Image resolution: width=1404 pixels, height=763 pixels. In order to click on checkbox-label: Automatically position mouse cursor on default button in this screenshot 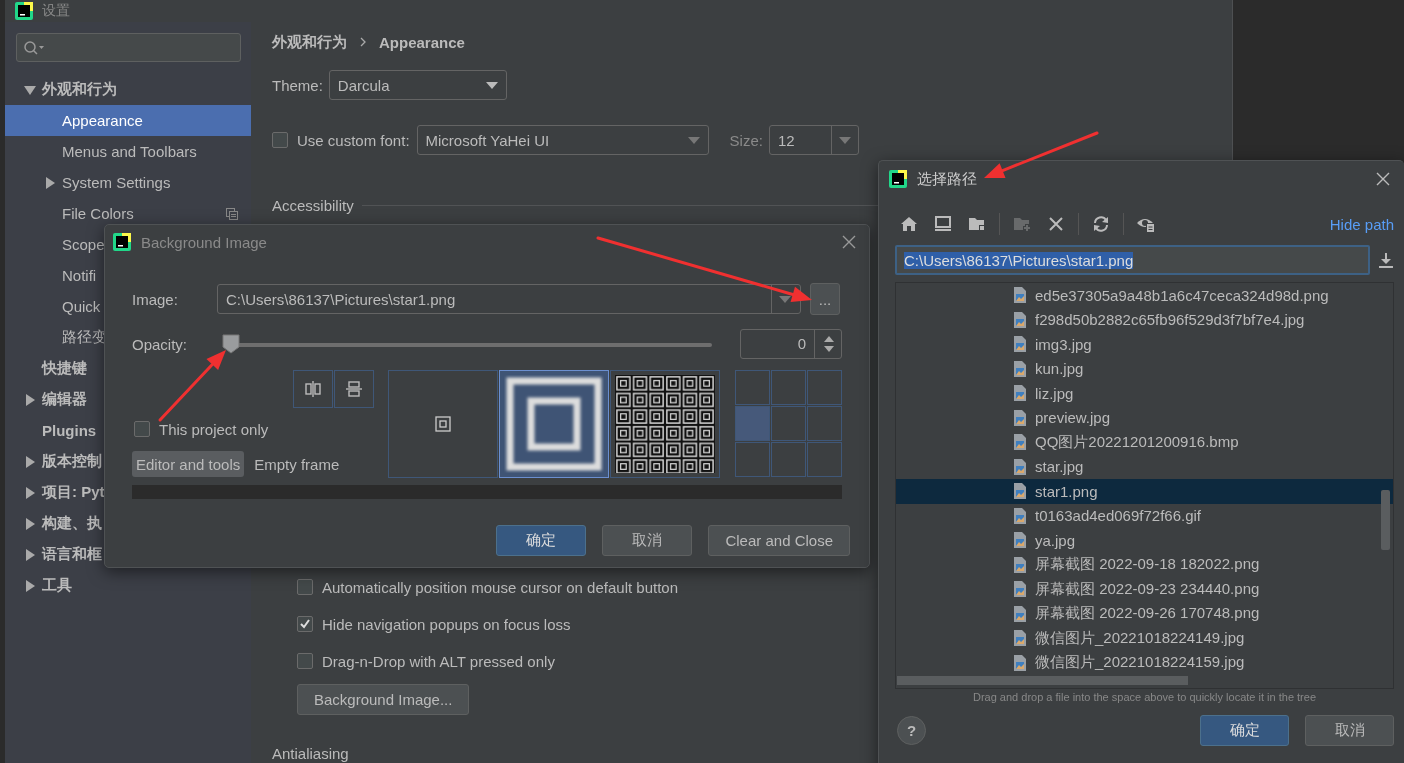, I will do `click(500, 587)`.